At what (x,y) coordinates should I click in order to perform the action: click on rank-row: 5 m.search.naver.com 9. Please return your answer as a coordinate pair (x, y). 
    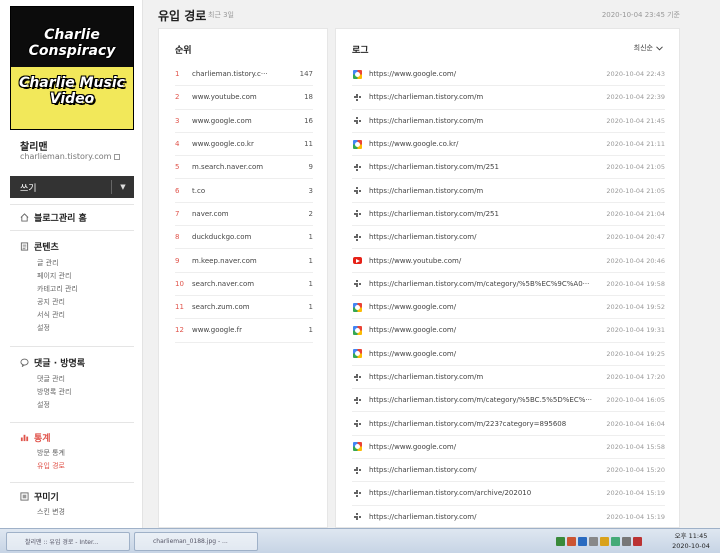
    Looking at the image, I should click on (244, 168).